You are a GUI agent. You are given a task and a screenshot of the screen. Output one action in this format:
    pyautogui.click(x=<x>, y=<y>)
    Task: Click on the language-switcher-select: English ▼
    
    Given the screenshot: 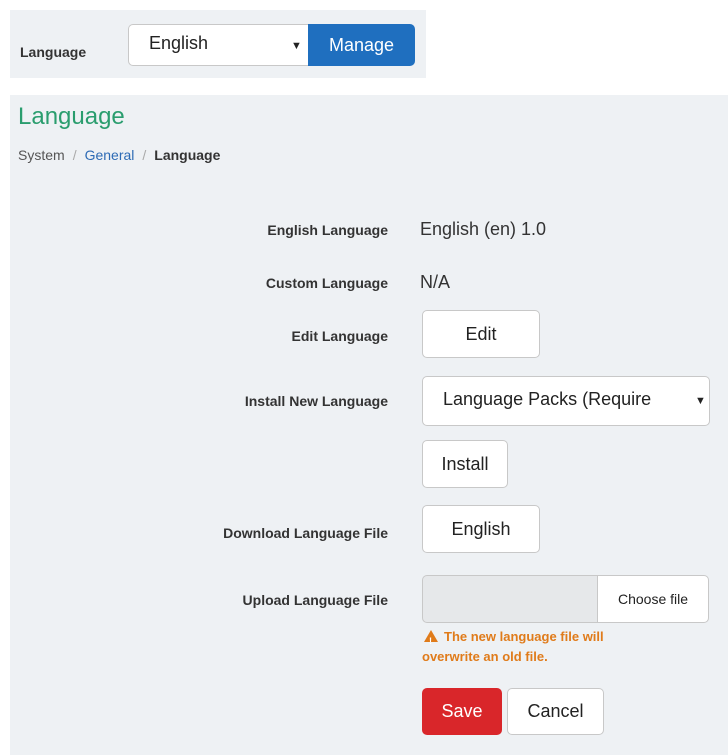 What is the action you would take?
    pyautogui.click(x=219, y=45)
    